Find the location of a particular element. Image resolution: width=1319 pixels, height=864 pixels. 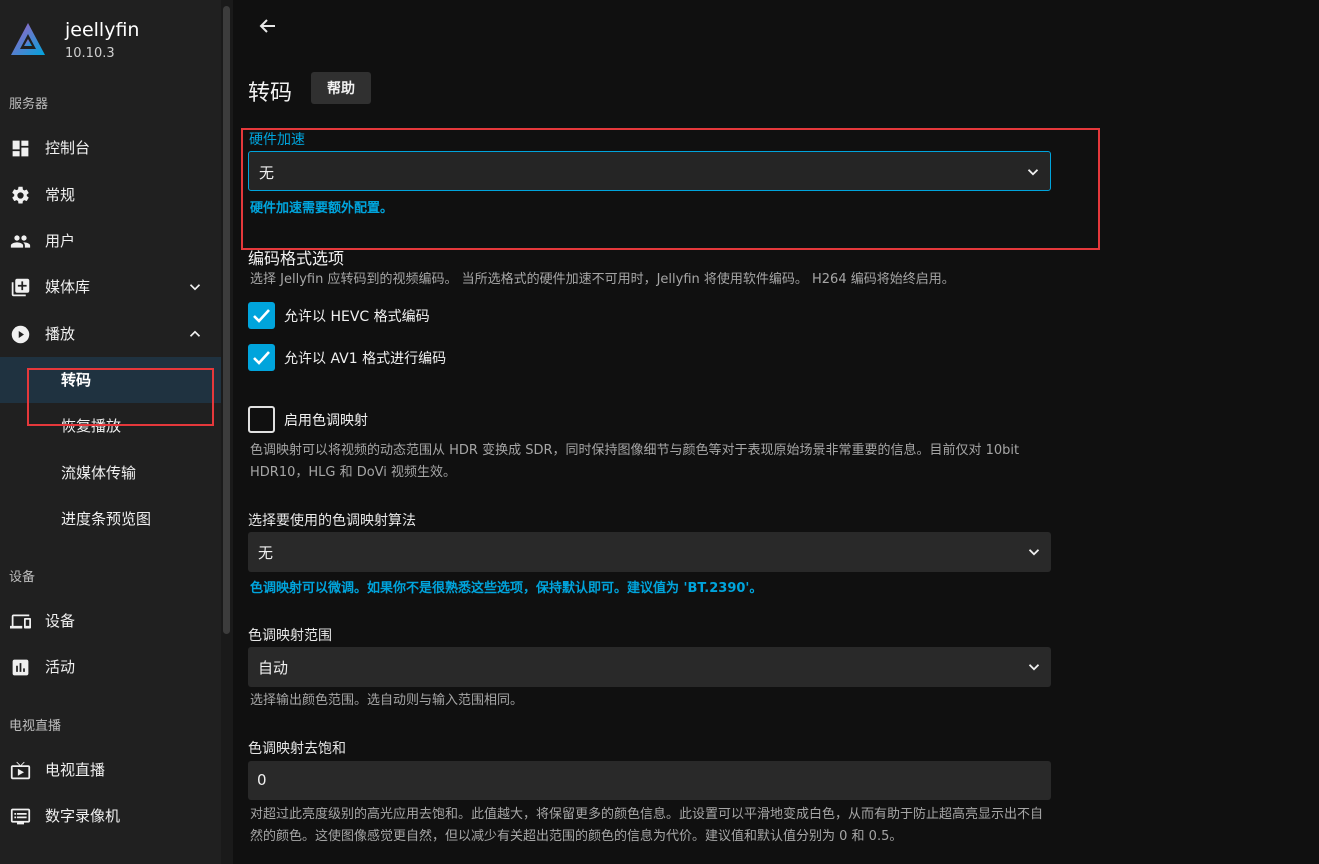

sidebar-item-label: 控制台 is located at coordinates (68, 148).